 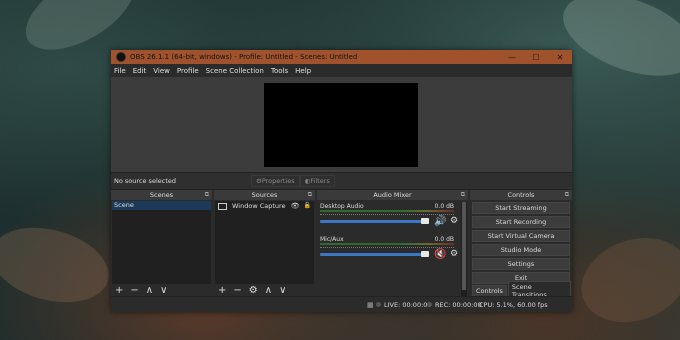 What do you see at coordinates (145, 181) in the screenshot?
I see `no-source-label: No source selected` at bounding box center [145, 181].